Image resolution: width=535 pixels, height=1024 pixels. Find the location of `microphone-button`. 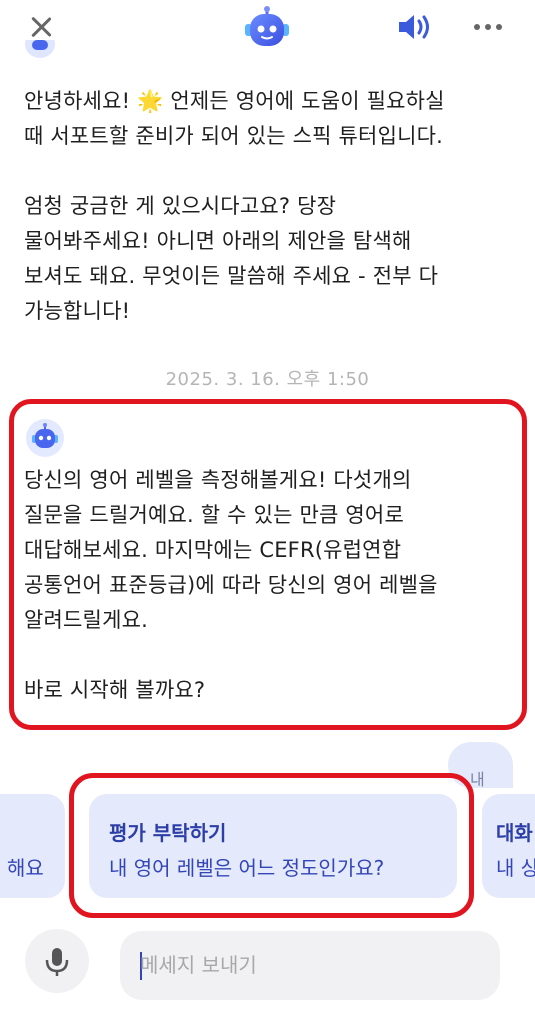

microphone-button is located at coordinates (57, 961).